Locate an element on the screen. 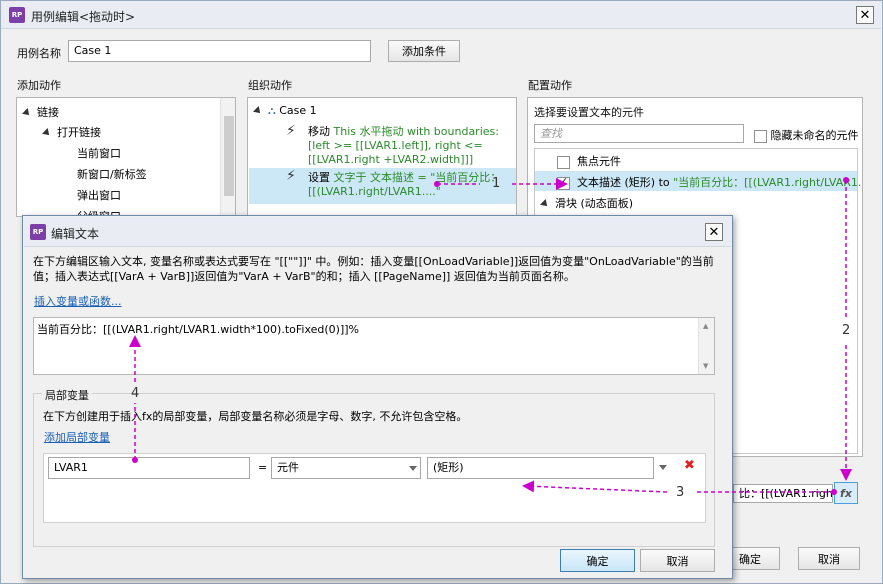 The image size is (883, 584). annotation-number-1: 1 is located at coordinates (496, 183).